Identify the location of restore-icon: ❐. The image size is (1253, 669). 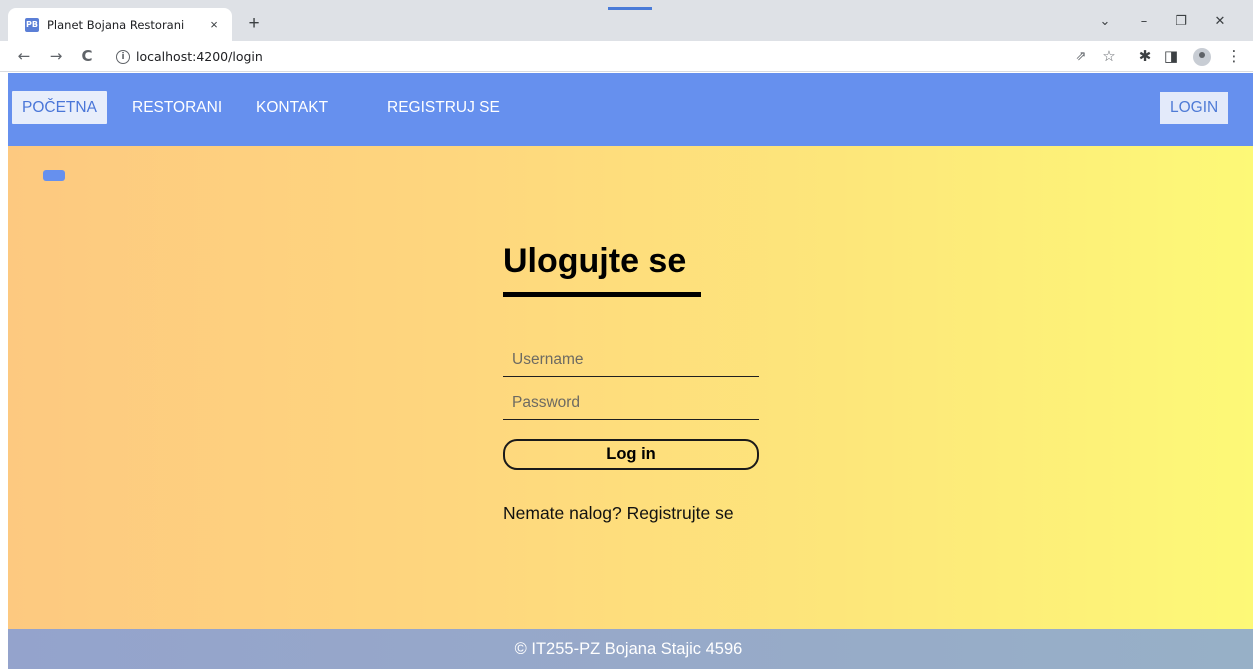
(1181, 21).